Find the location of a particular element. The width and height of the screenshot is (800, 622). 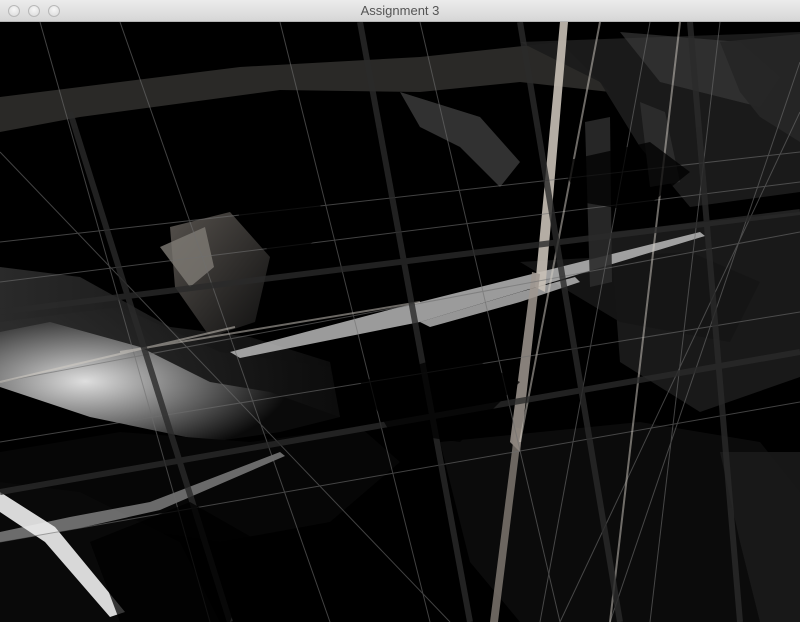

title-bar: Assignment 3 is located at coordinates (400, 11).